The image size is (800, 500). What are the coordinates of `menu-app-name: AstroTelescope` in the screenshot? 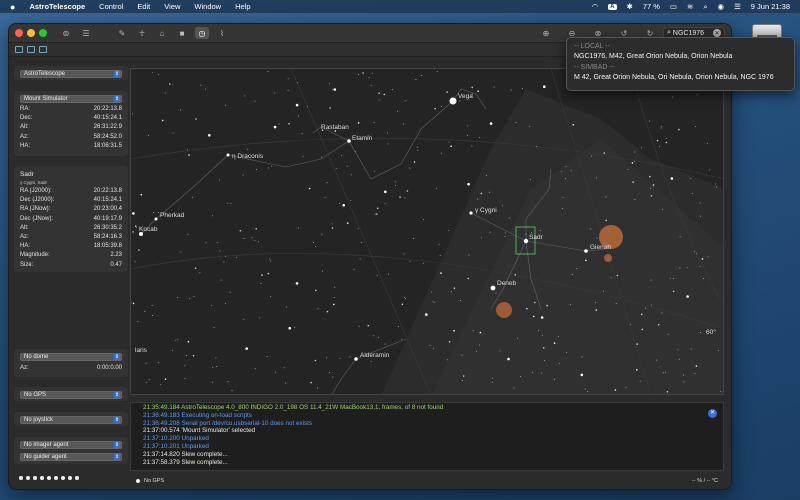 It's located at (57, 6).